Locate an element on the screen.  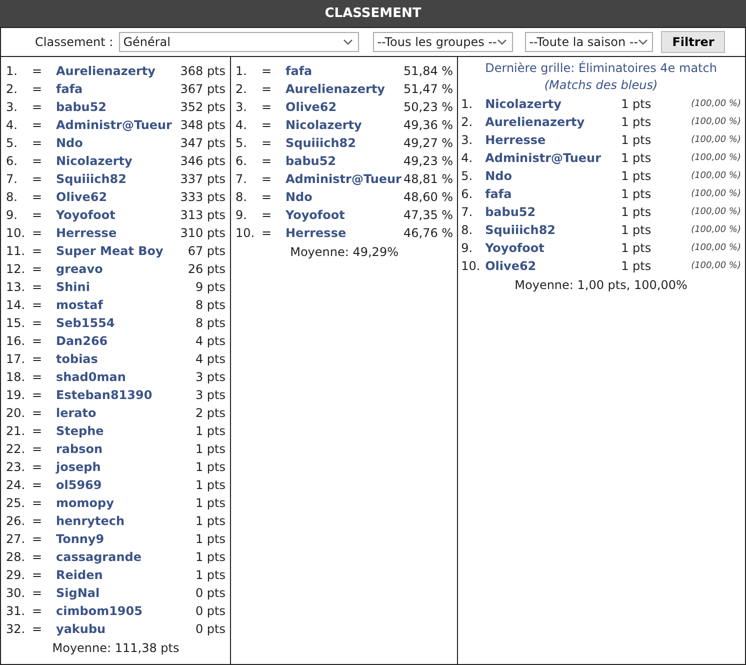
rank-number: 11. is located at coordinates (16, 251).